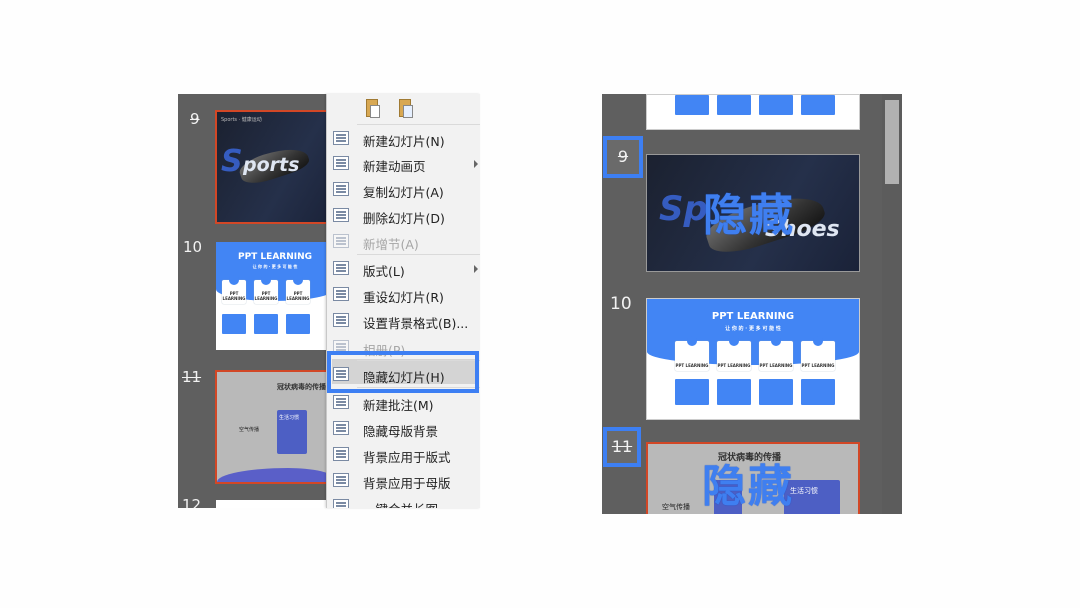  I want to click on scrollbar-thumb, so click(892, 142).